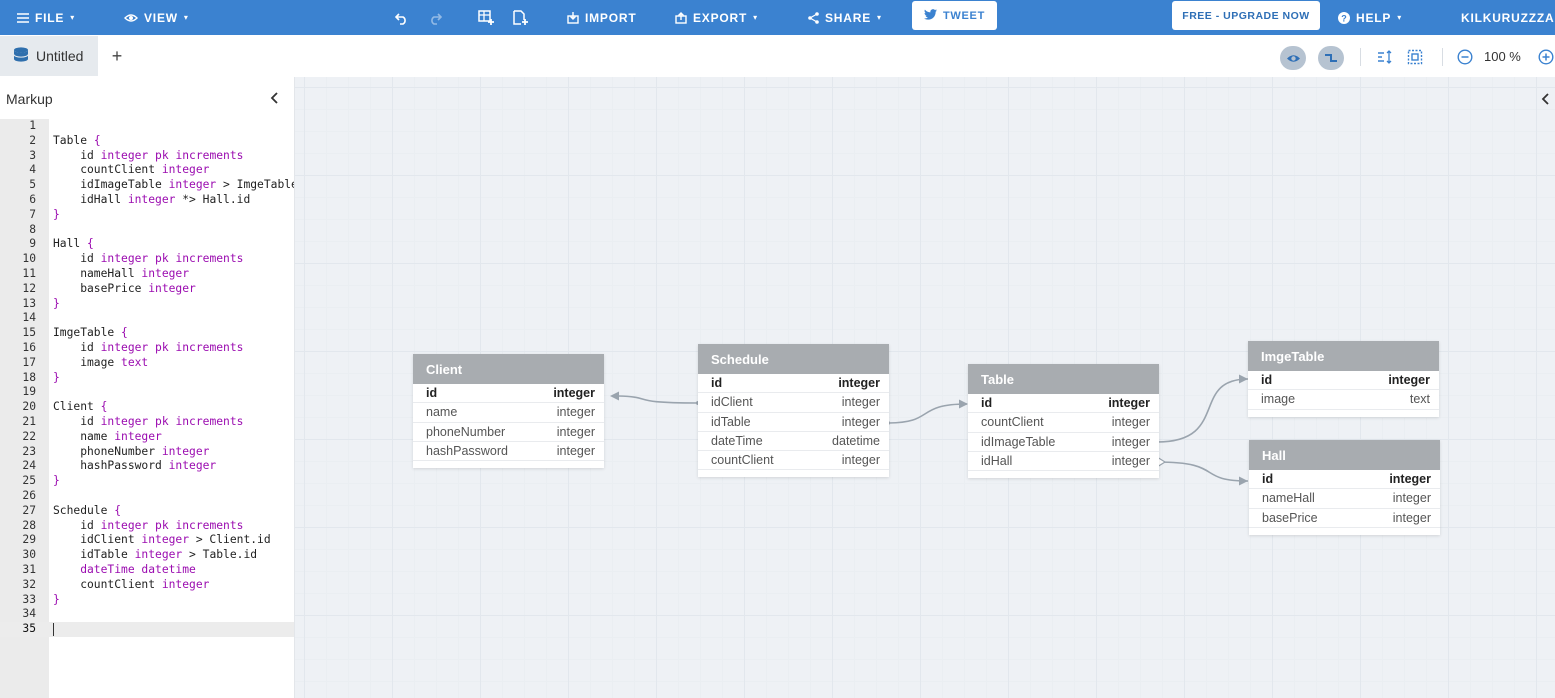 The image size is (1555, 698). What do you see at coordinates (147, 185) in the screenshot?
I see `code-line: 5 idImageTable integer > ImgeTable.id` at bounding box center [147, 185].